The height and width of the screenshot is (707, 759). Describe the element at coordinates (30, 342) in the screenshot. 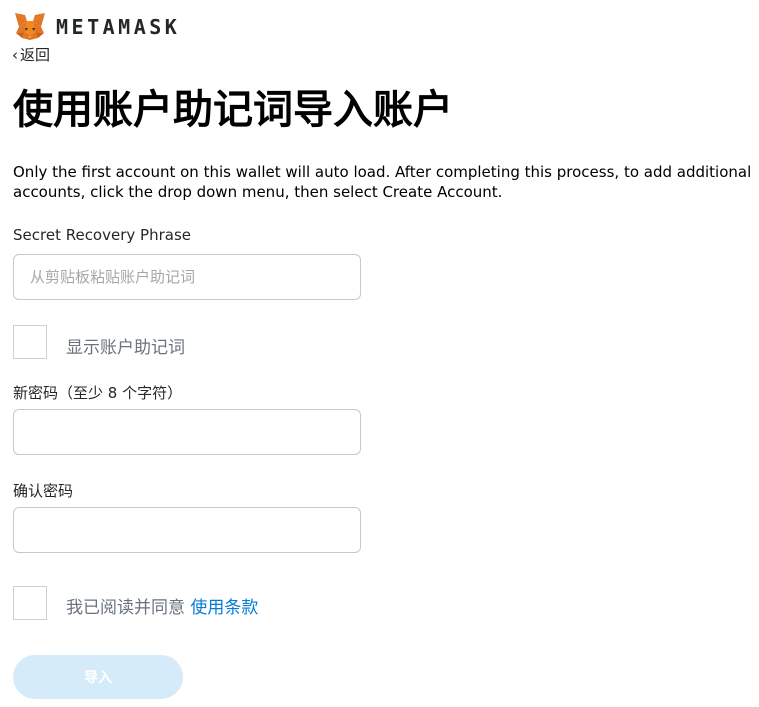

I see `show-srp-checkbox` at that location.